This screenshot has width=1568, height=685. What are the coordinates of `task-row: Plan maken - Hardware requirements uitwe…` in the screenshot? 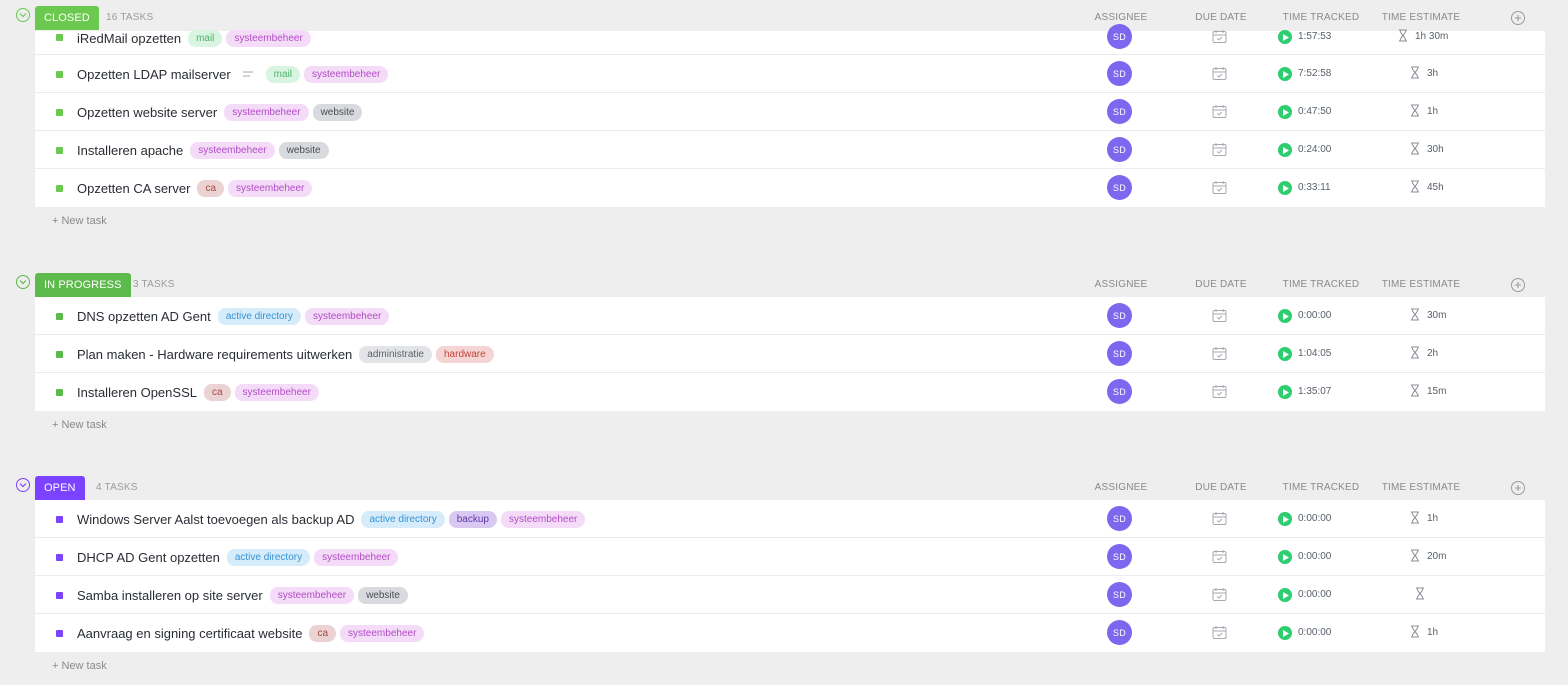 It's located at (790, 354).